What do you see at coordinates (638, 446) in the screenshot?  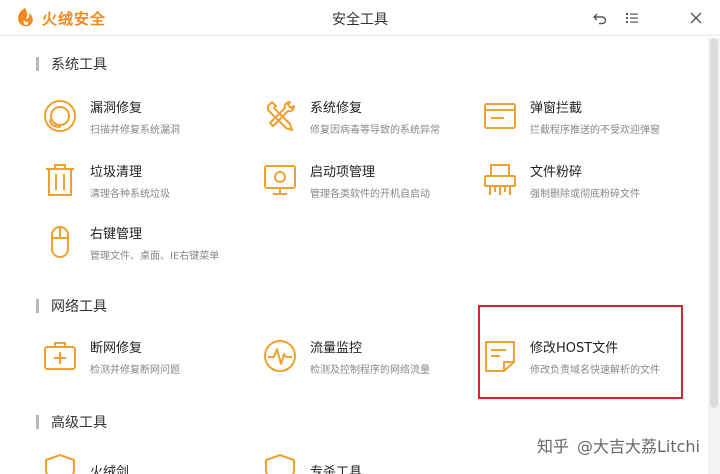 I see `watermark-author: @大吉大荔Litchi` at bounding box center [638, 446].